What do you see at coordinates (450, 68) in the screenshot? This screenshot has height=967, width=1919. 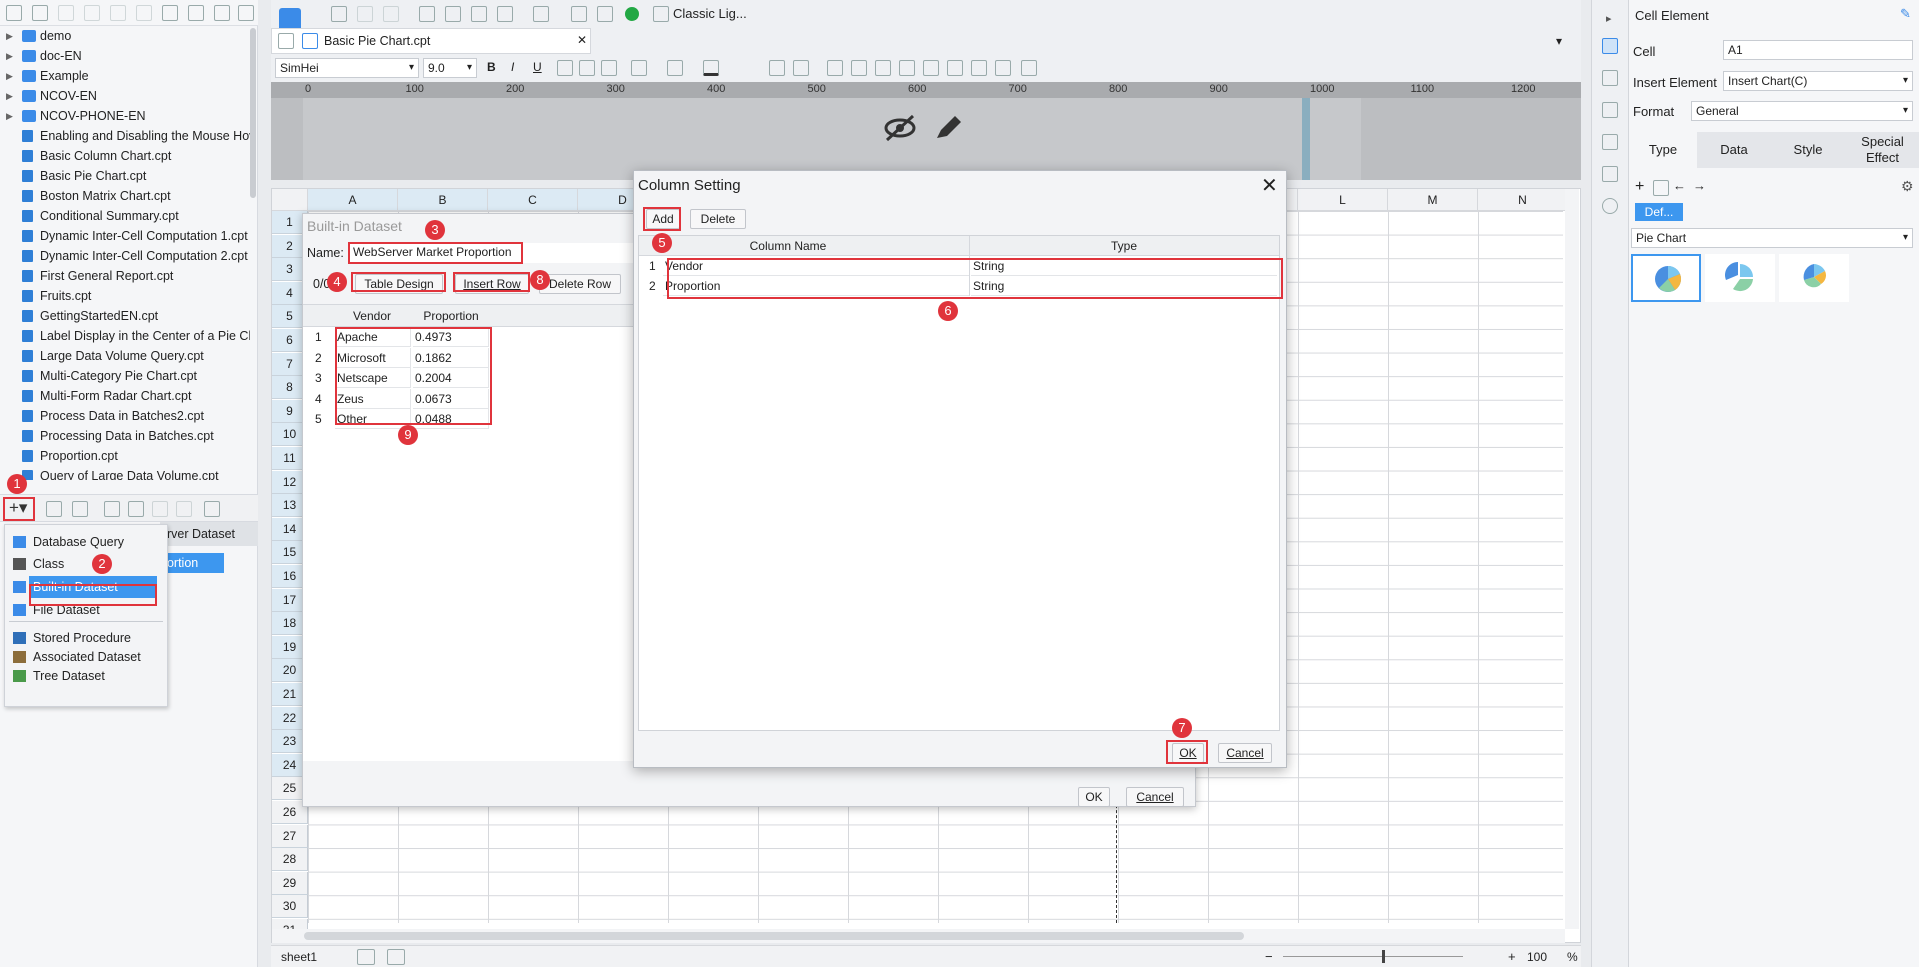 I see `font-size-select: 9.0 ▾` at bounding box center [450, 68].